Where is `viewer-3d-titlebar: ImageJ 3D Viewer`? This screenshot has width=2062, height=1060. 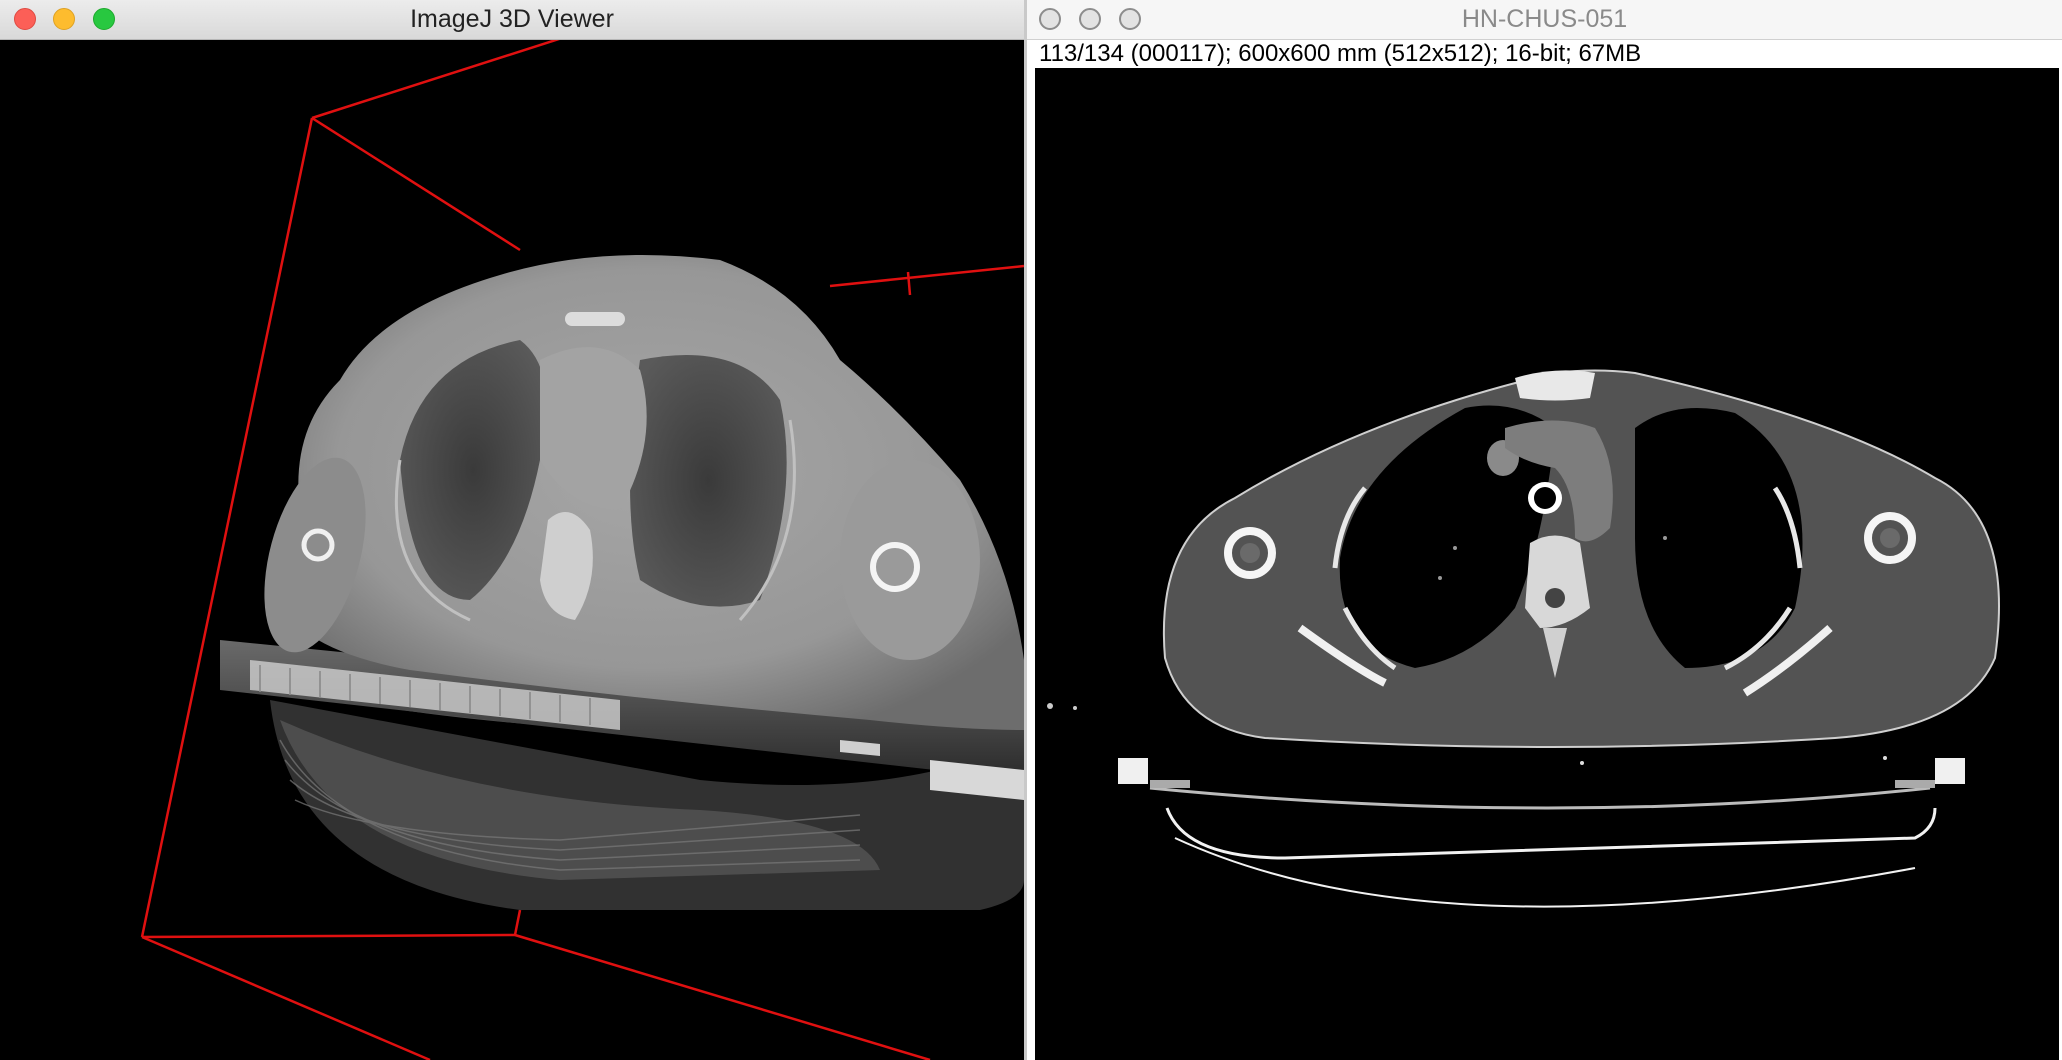 viewer-3d-titlebar: ImageJ 3D Viewer is located at coordinates (512, 20).